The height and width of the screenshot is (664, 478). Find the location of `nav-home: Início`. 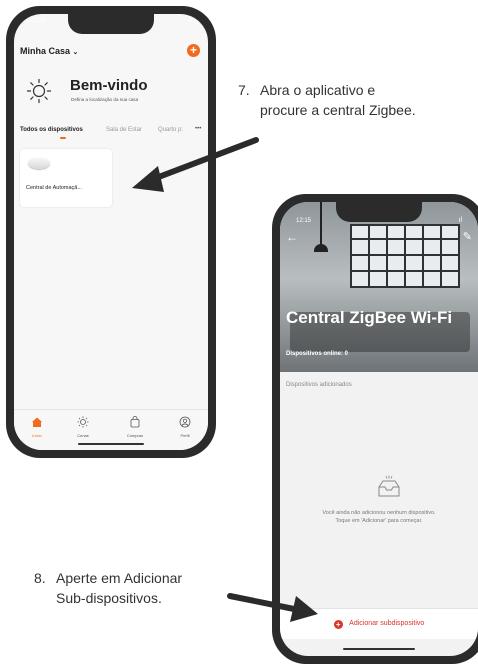

nav-home: Início is located at coordinates (37, 426).